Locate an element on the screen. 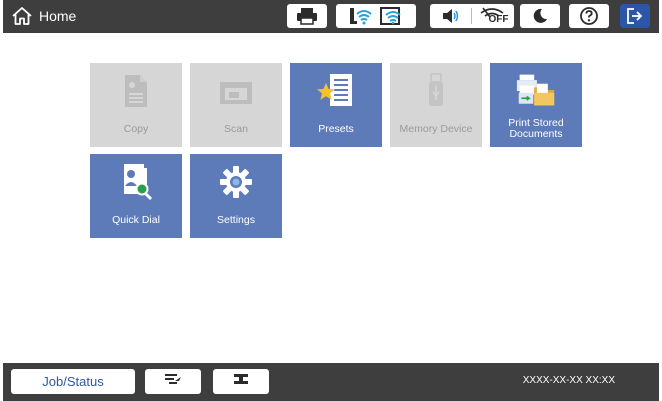 This screenshot has width=662, height=401. logout-icon is located at coordinates (635, 16).